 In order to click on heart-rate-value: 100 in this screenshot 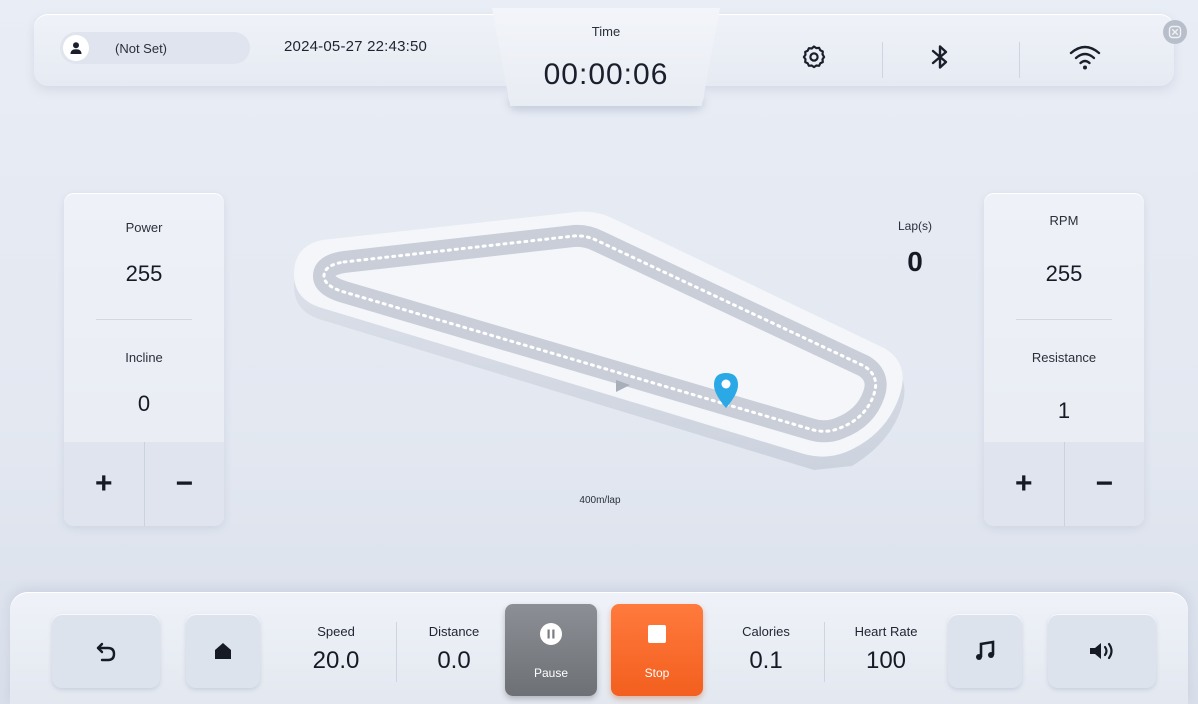, I will do `click(886, 660)`.